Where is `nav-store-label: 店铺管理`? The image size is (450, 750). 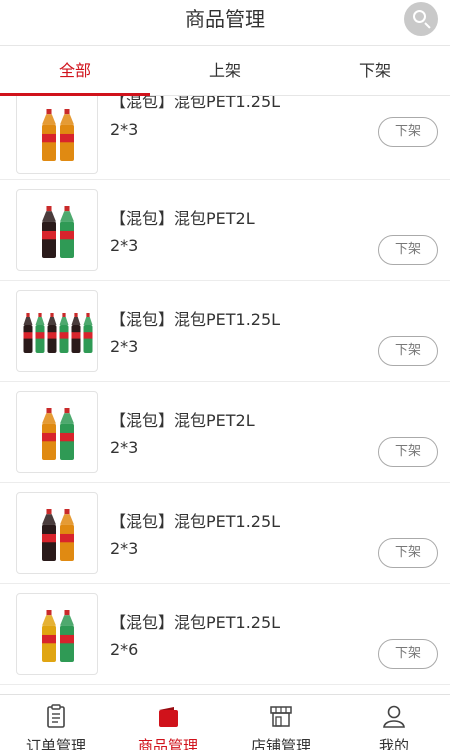
nav-store-label: 店铺管理 is located at coordinates (280, 743).